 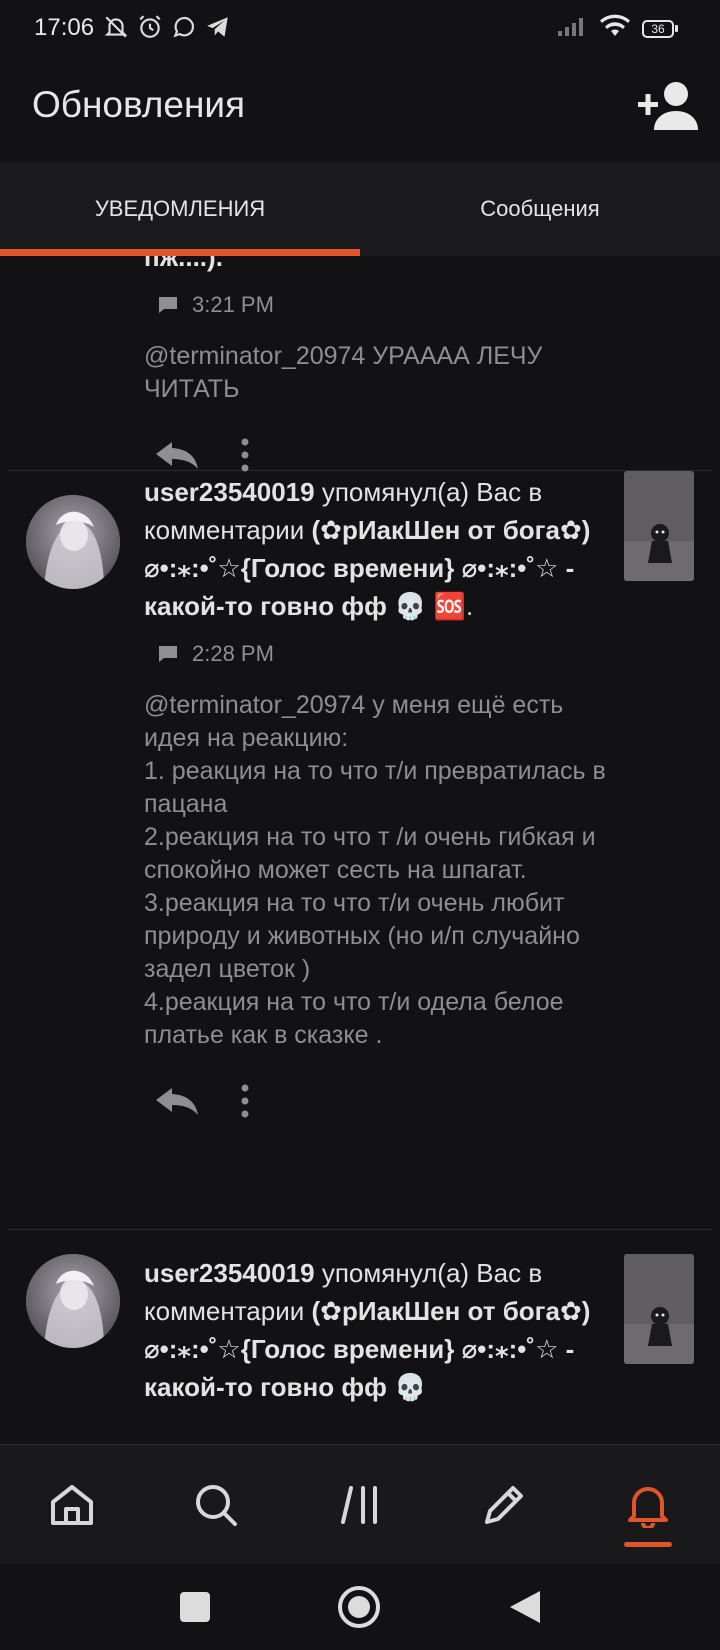 I want to click on library-icon, so click(x=359, y=1505).